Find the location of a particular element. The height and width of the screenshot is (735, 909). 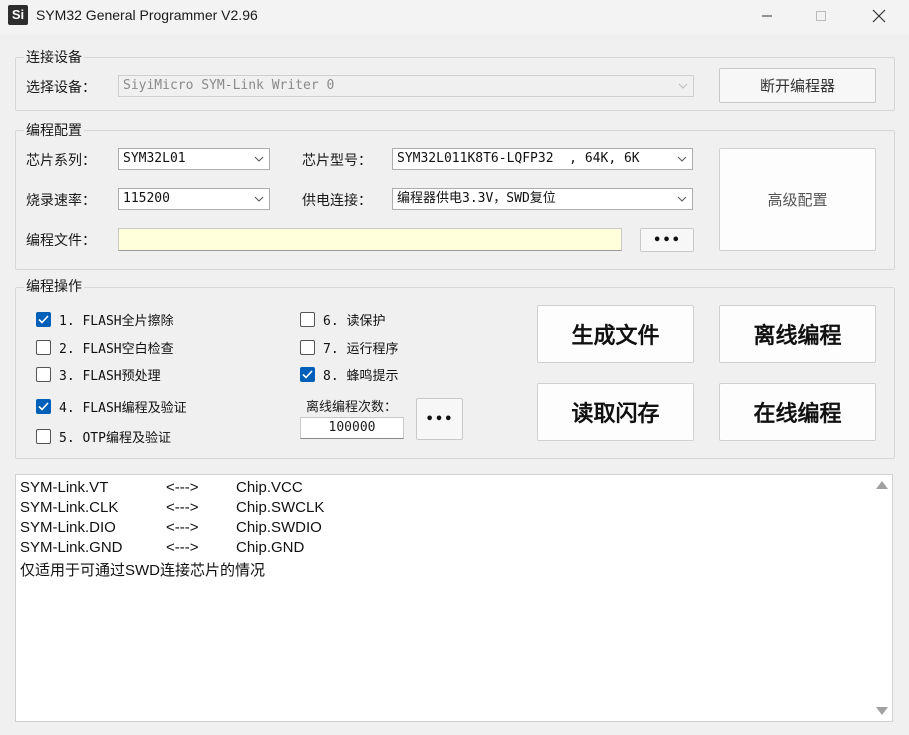

check-label: 6. 读保护 is located at coordinates (354, 321).